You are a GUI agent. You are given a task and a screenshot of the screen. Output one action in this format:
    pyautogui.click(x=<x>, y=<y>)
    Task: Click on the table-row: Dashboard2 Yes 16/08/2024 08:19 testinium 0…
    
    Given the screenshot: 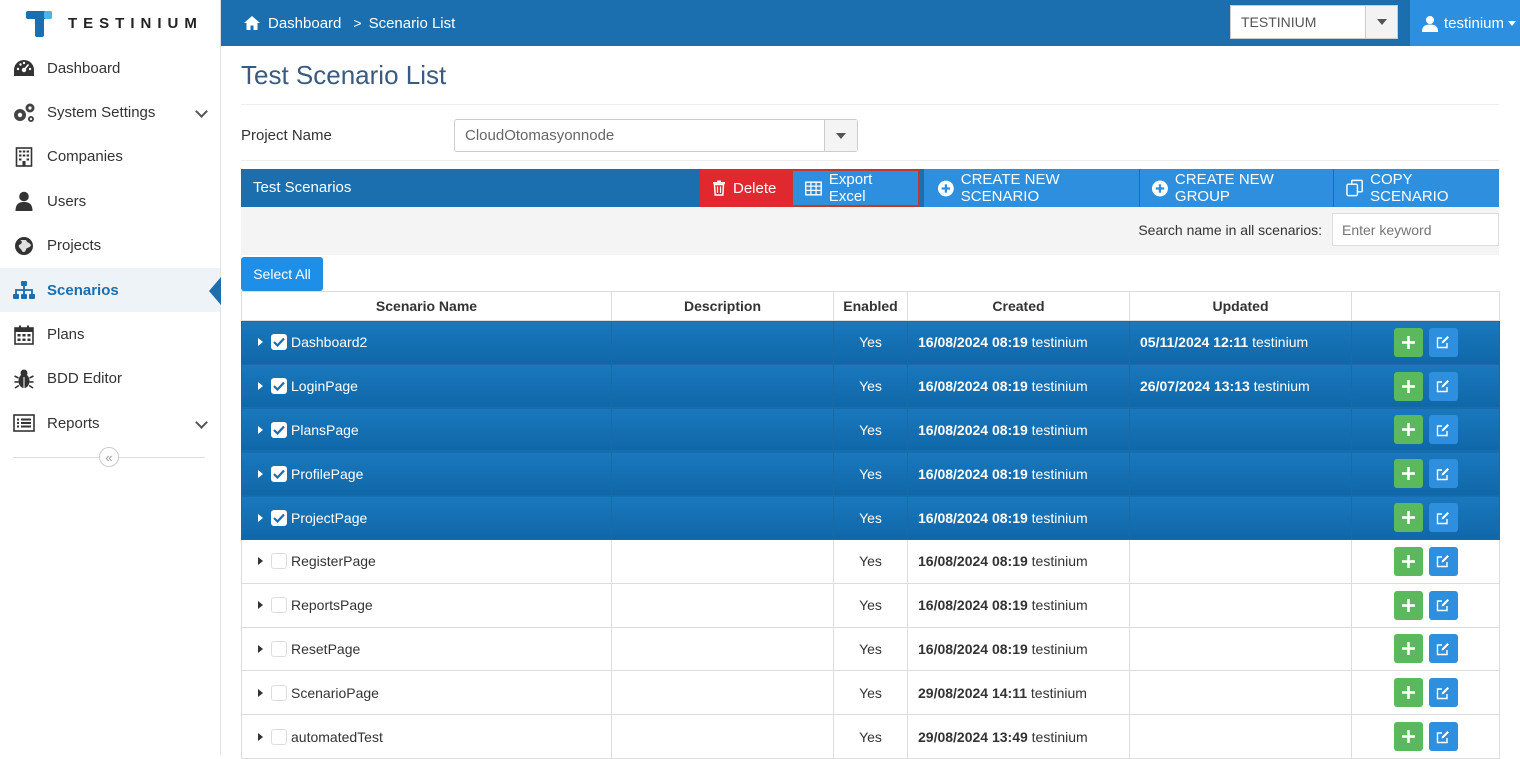 What is the action you would take?
    pyautogui.click(x=870, y=342)
    